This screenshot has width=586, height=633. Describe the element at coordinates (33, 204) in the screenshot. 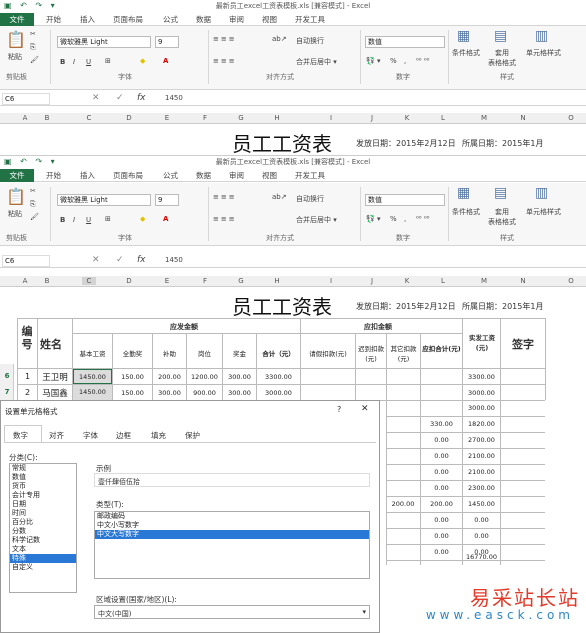

I see `copy-icon: ⎘` at that location.